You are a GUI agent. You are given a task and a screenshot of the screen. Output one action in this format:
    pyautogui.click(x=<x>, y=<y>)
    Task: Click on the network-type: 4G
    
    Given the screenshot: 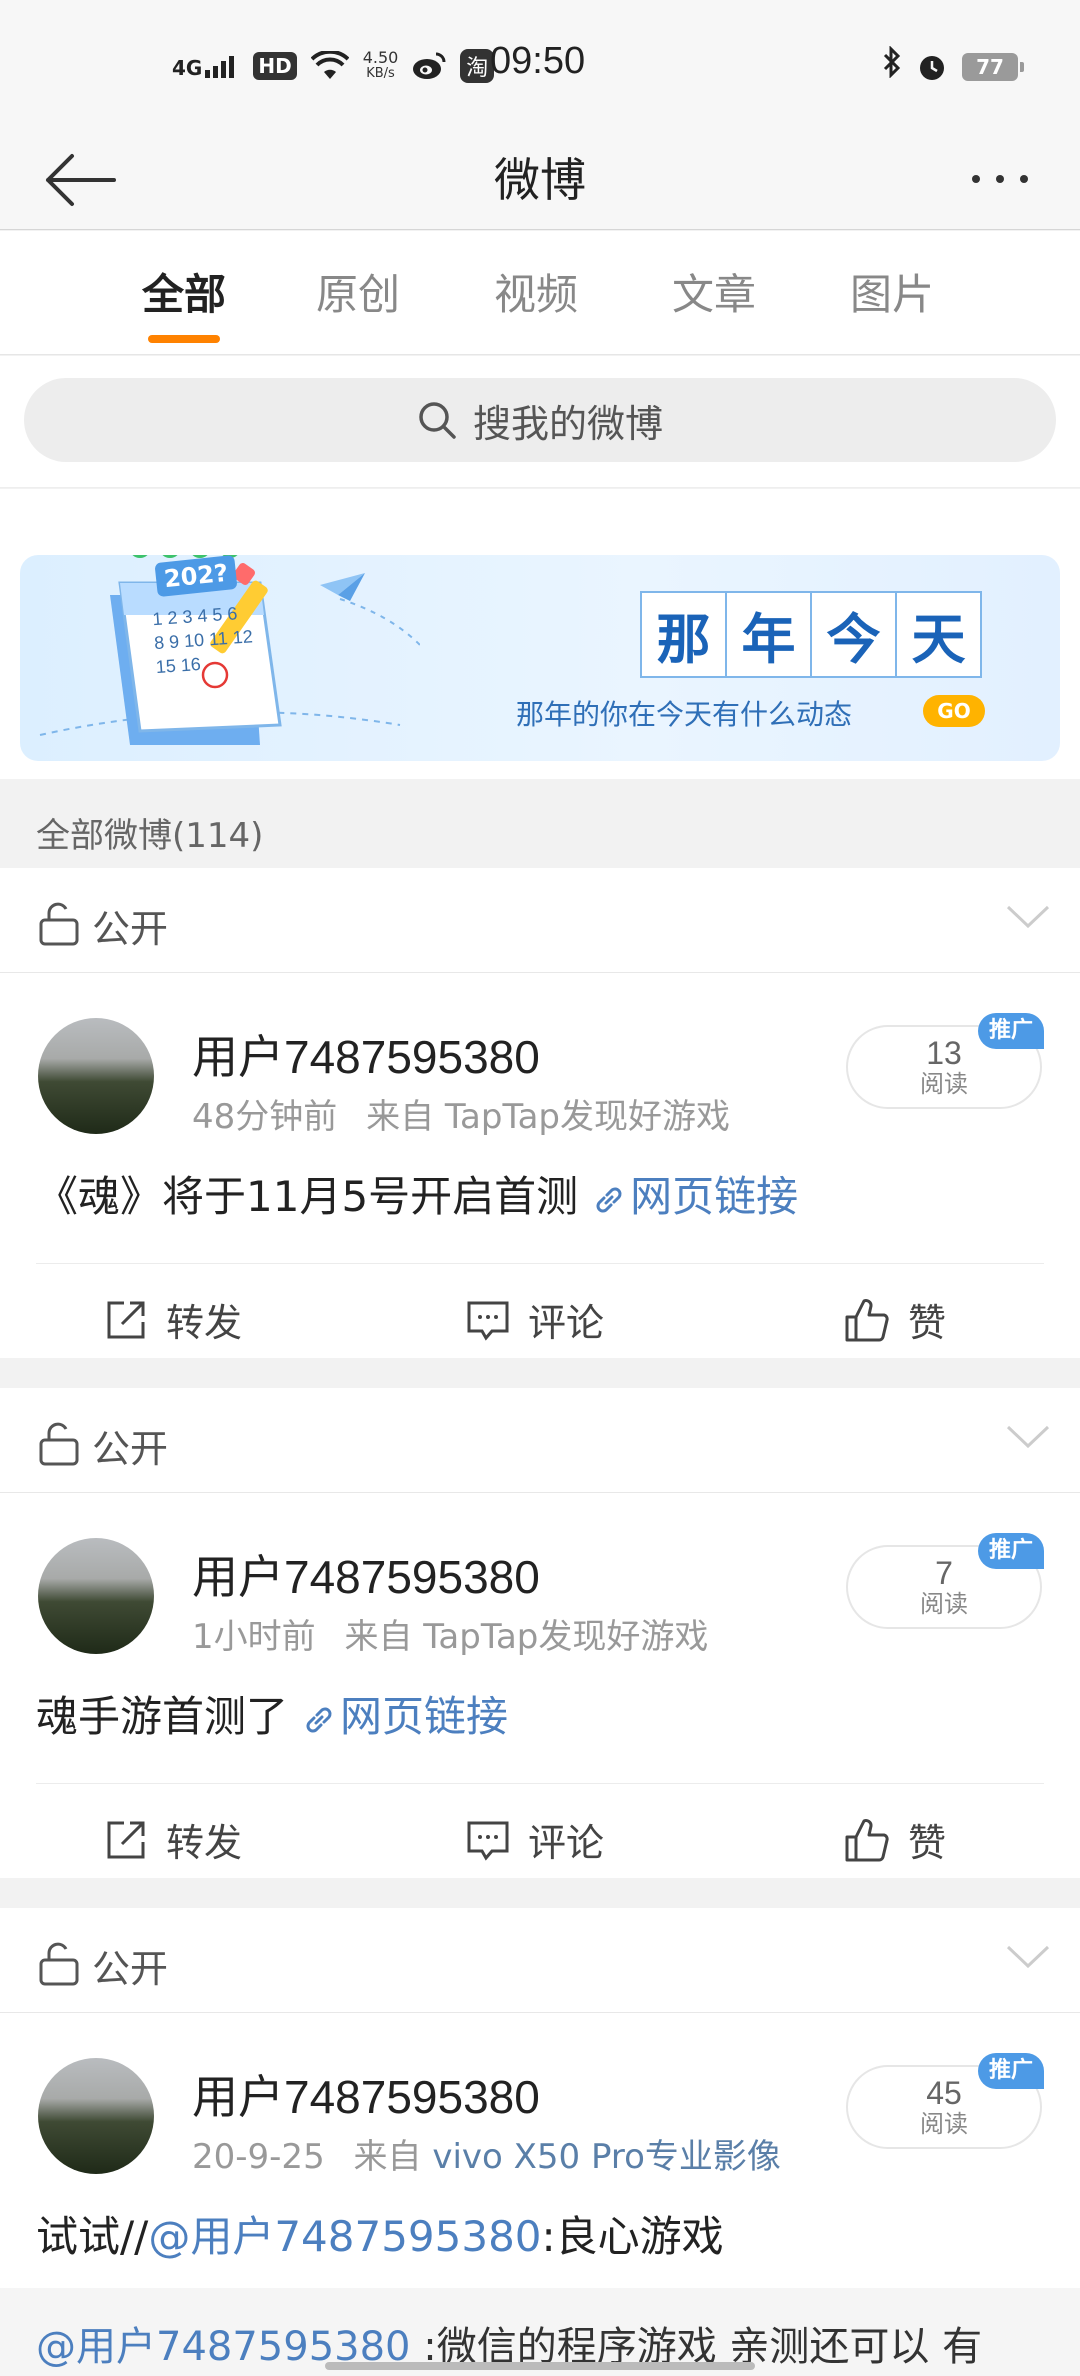 What is the action you would take?
    pyautogui.click(x=187, y=68)
    